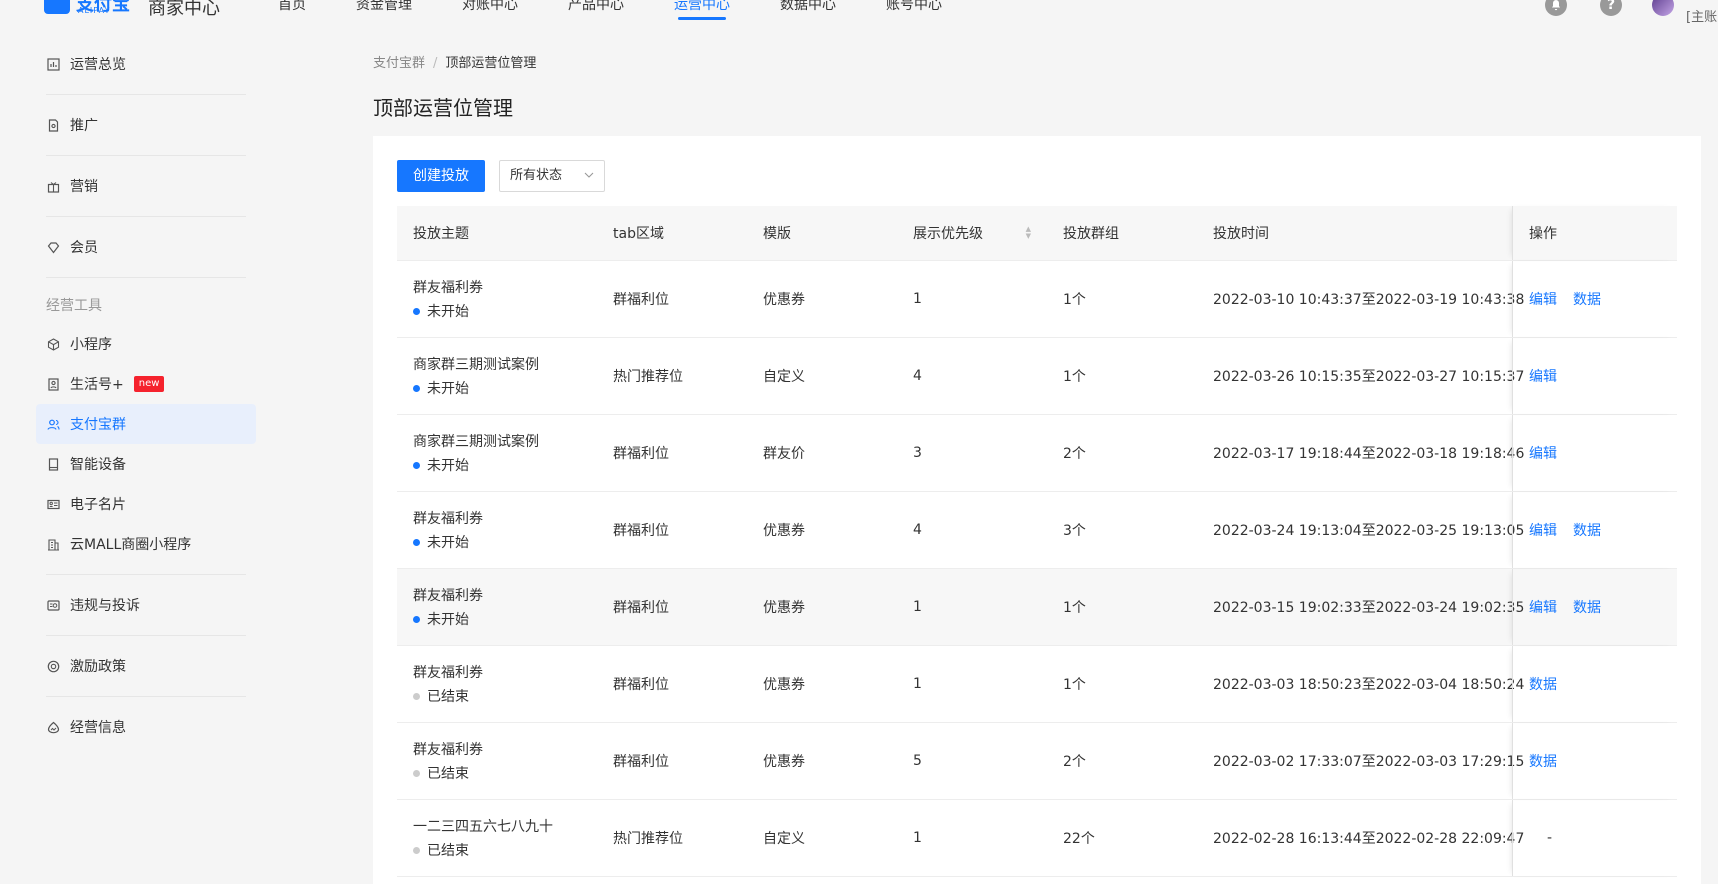 The image size is (1718, 884). Describe the element at coordinates (146, 504) in the screenshot. I see `sidebar-item-business-card: 电子名片` at that location.